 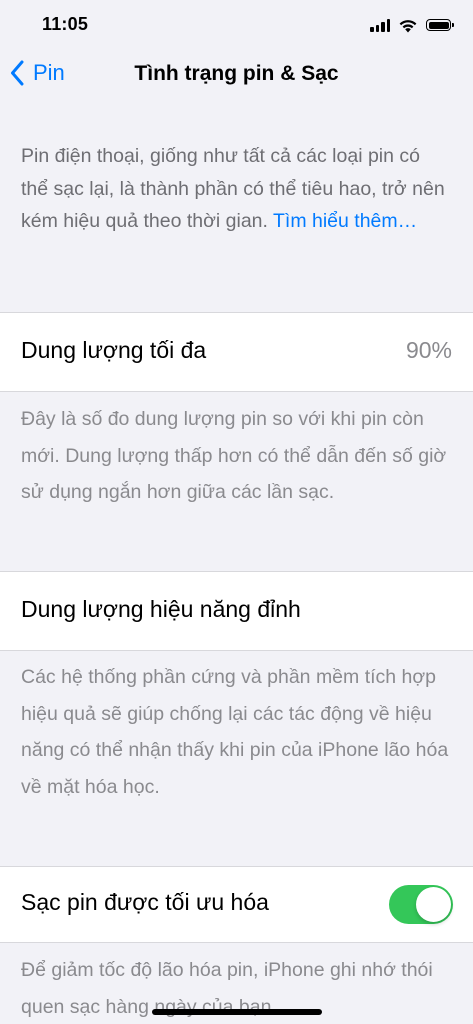 I want to click on optimized-charging-toggle, so click(x=421, y=904).